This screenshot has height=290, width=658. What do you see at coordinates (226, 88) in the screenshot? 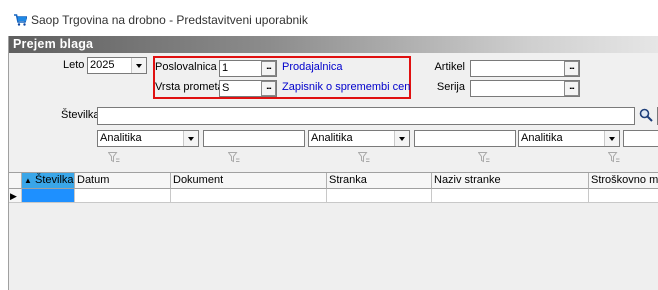
I see `vrsta-prometa-value: S` at bounding box center [226, 88].